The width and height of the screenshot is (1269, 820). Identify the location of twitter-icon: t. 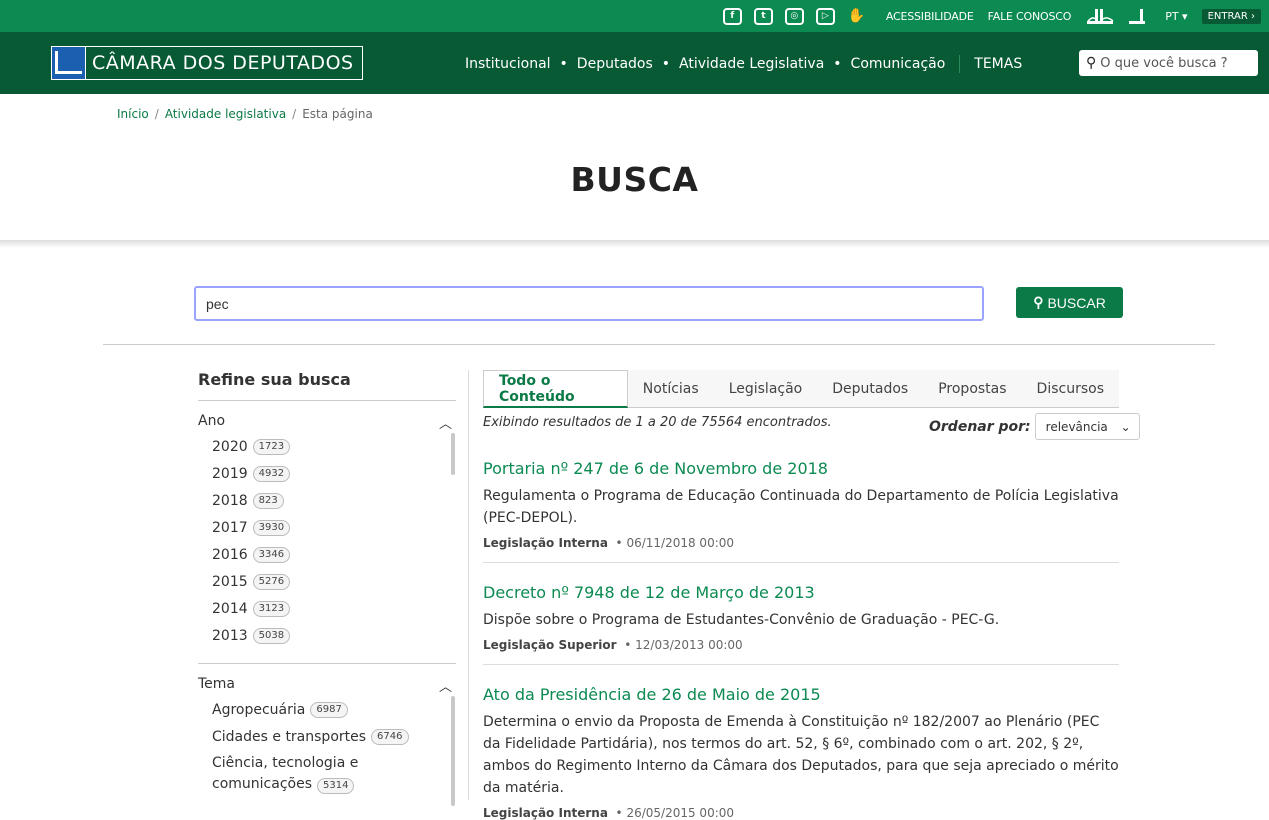
(763, 16).